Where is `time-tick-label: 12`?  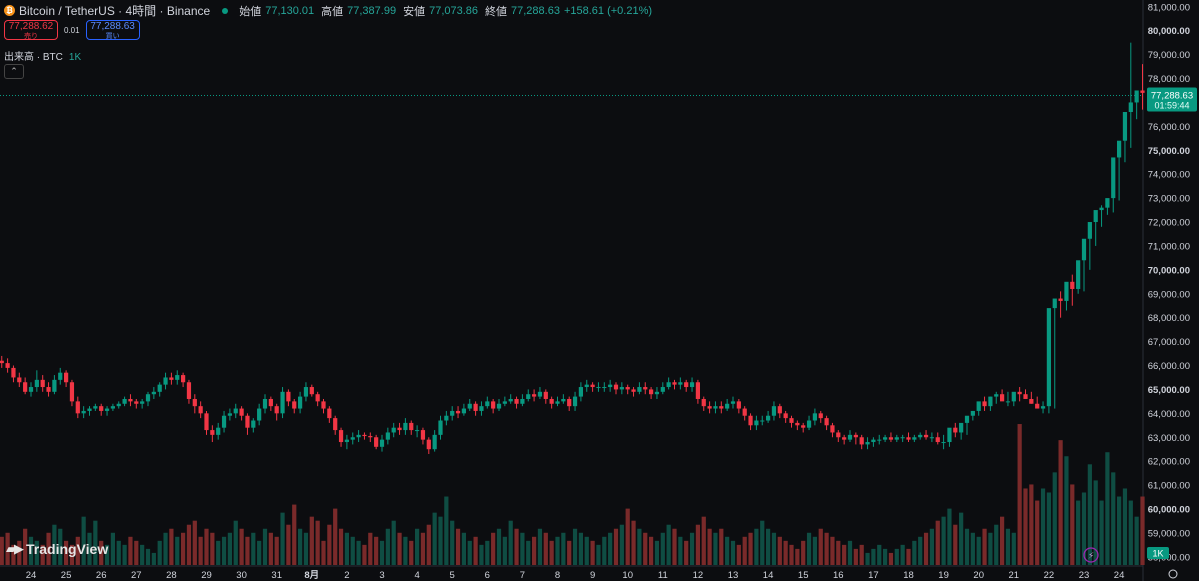 time-tick-label: 12 is located at coordinates (698, 575).